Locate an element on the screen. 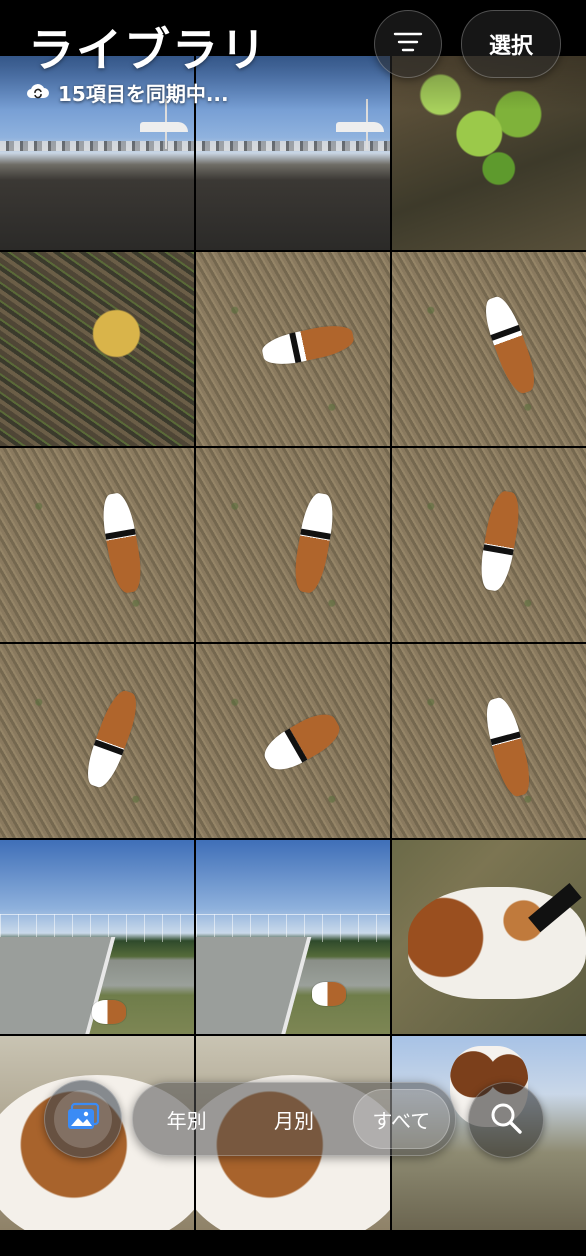 The image size is (586, 1256). filter-button is located at coordinates (408, 44).